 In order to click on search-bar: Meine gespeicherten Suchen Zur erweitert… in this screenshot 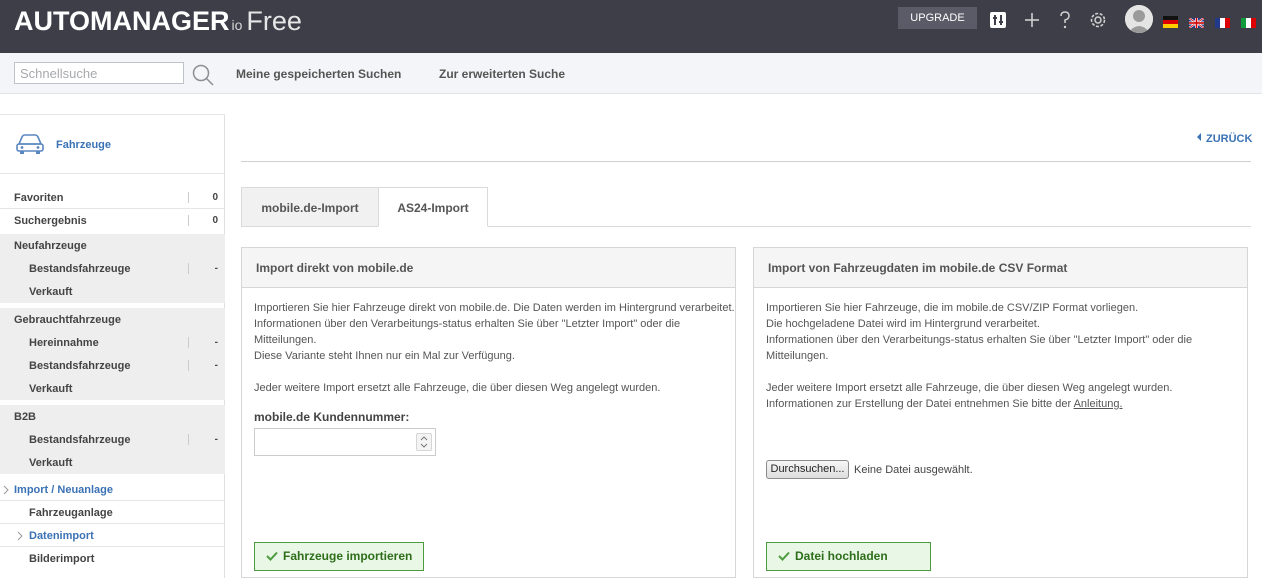, I will do `click(631, 73)`.